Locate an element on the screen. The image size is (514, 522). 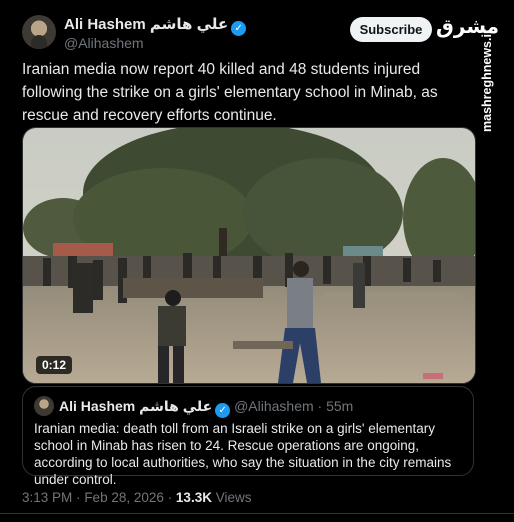
post-time: 3:13 PM is located at coordinates (47, 497).